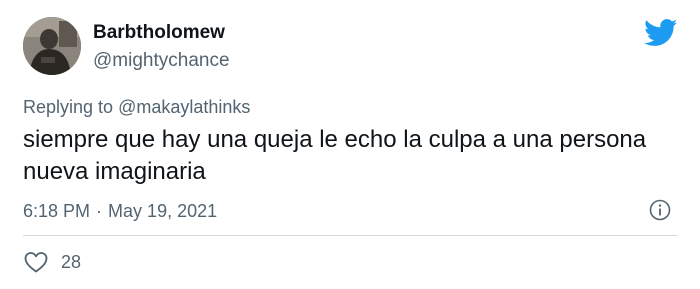 The width and height of the screenshot is (700, 289). What do you see at coordinates (68, 107) in the screenshot?
I see `replying-to-label: Replying to` at bounding box center [68, 107].